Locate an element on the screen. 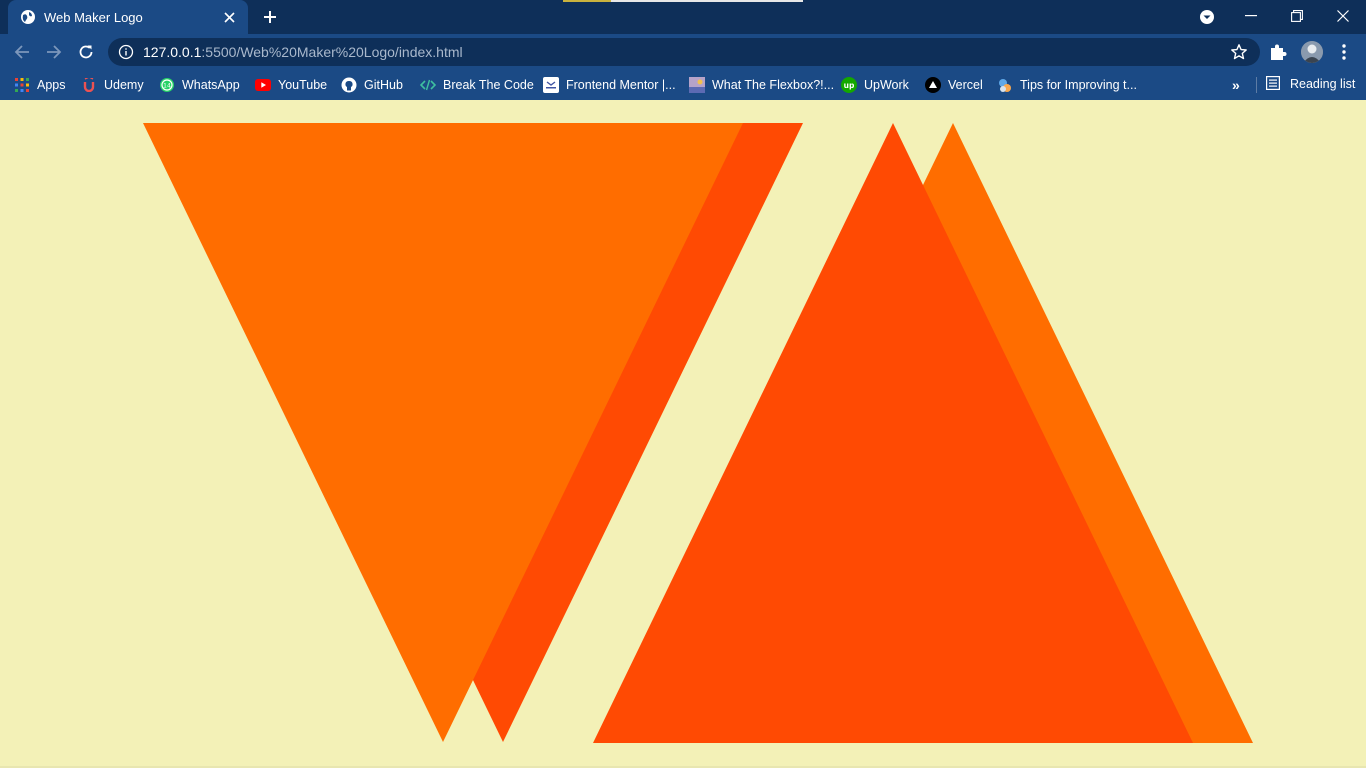 This screenshot has width=1366, height=768. close-window-button is located at coordinates (1343, 16).